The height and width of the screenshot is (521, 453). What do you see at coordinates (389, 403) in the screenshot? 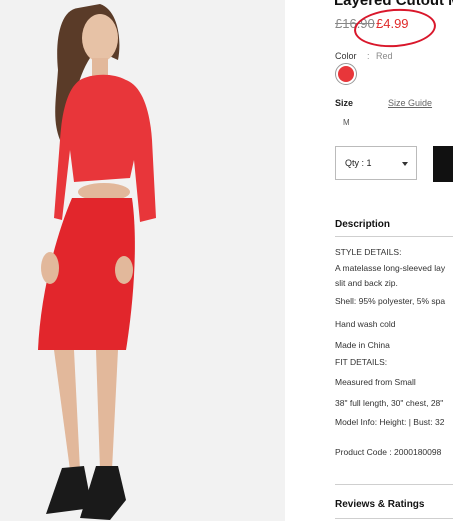
I see `description-line: 38" full length, 30" chest, 28"` at bounding box center [389, 403].